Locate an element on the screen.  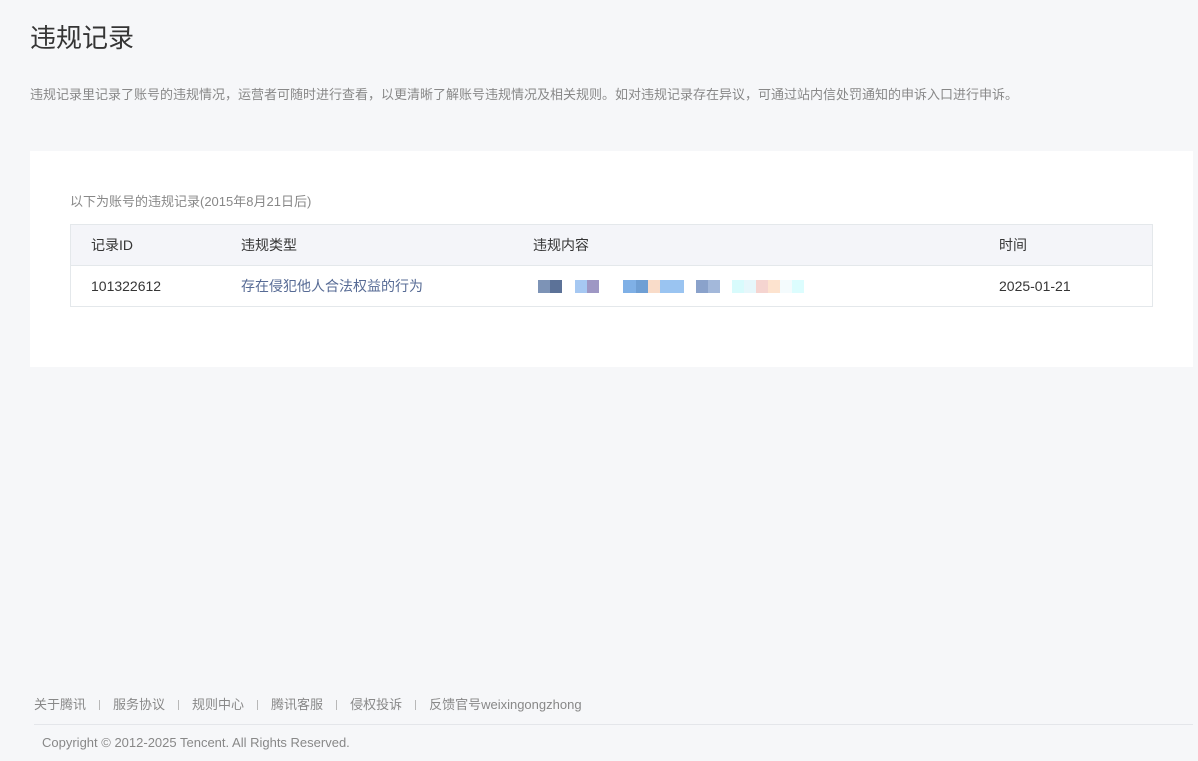
footer-divider is located at coordinates (613, 724).